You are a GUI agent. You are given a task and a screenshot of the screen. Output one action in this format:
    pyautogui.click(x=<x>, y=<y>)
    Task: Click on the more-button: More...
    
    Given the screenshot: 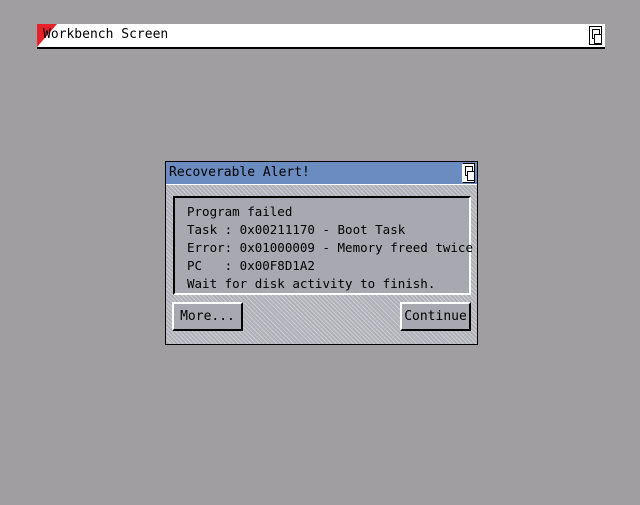 What is the action you would take?
    pyautogui.click(x=207, y=316)
    